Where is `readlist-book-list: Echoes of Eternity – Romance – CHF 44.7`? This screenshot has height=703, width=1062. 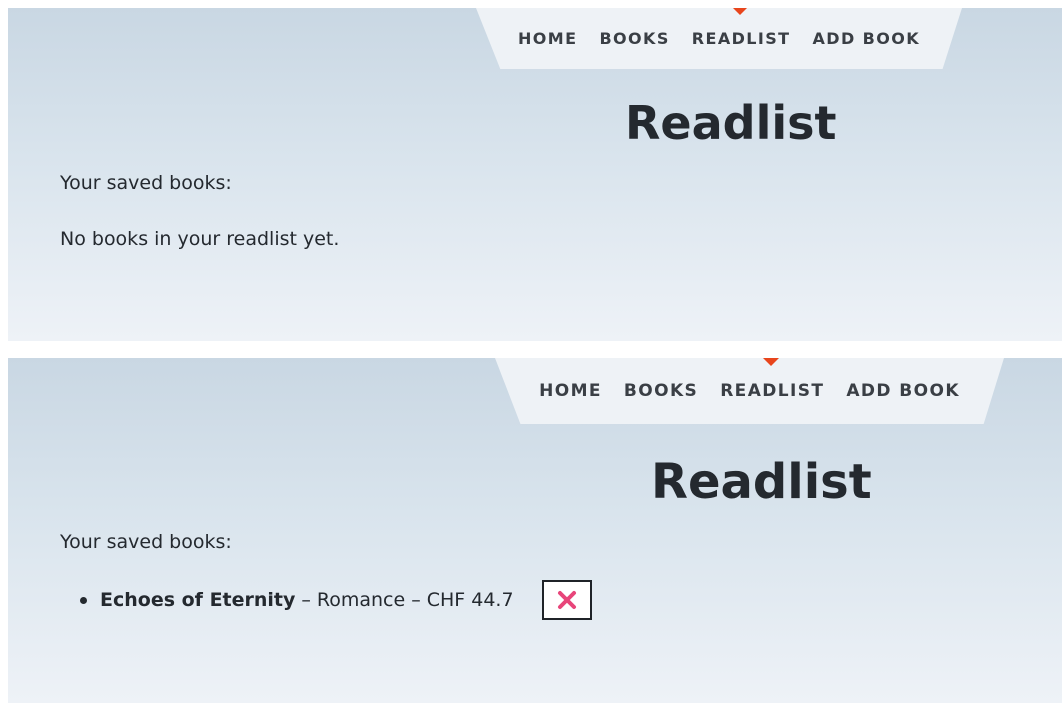 readlist-book-list: Echoes of Eternity – Romance – CHF 44.7 is located at coordinates (336, 600).